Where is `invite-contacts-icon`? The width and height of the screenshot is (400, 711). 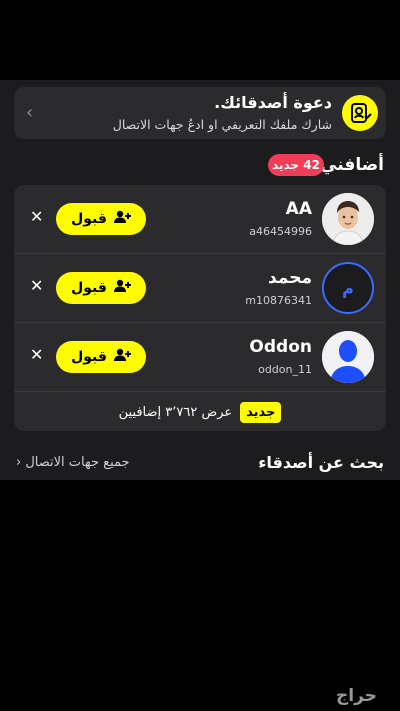 invite-contacts-icon is located at coordinates (360, 113).